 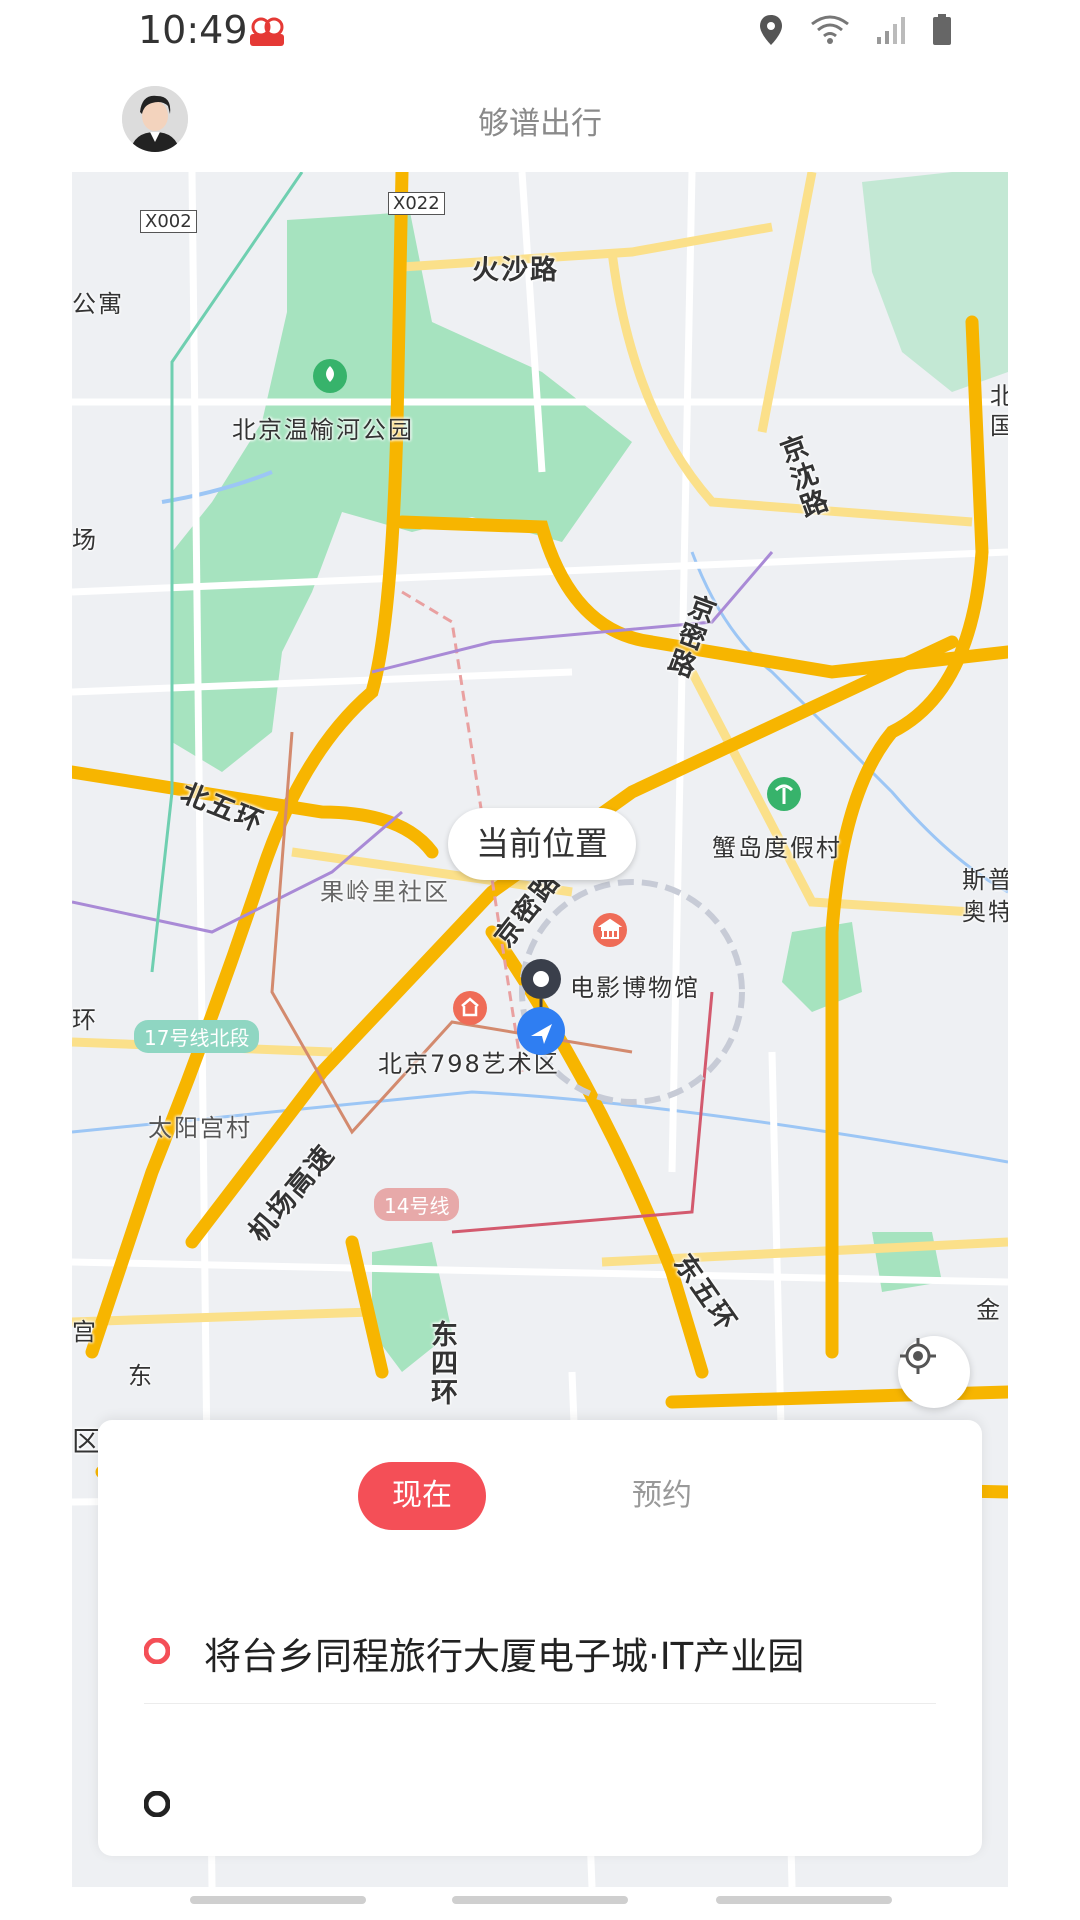 I want to click on tab-book: 预约, so click(x=662, y=1496).